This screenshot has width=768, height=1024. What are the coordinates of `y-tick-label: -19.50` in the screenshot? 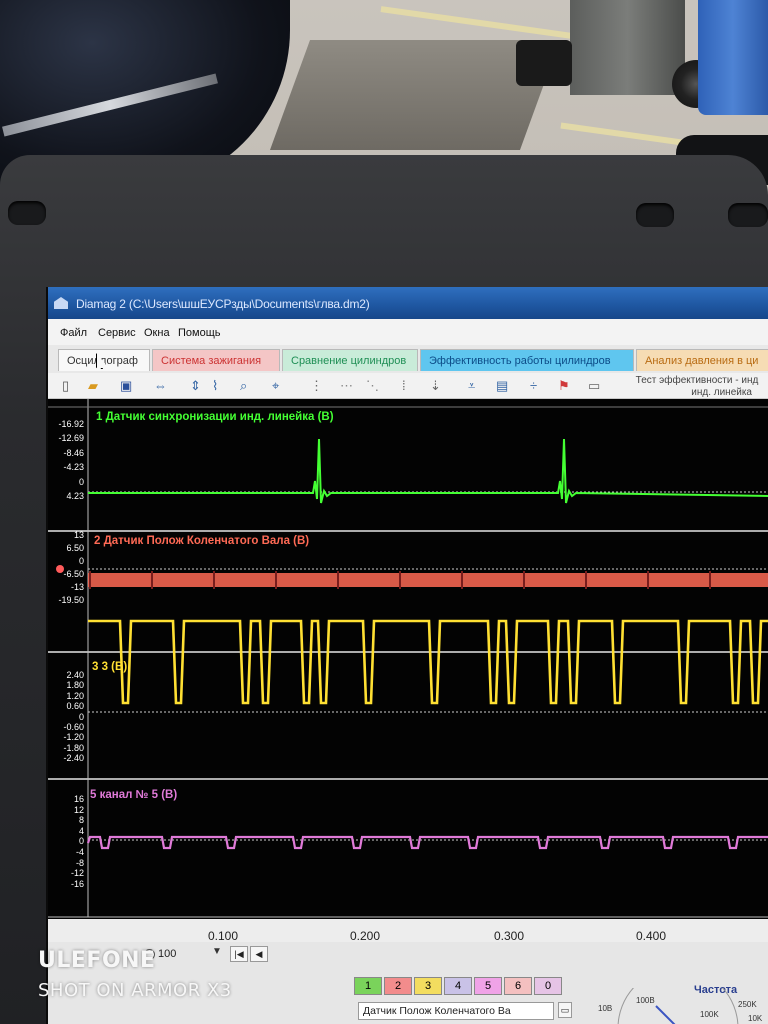 It's located at (71, 600).